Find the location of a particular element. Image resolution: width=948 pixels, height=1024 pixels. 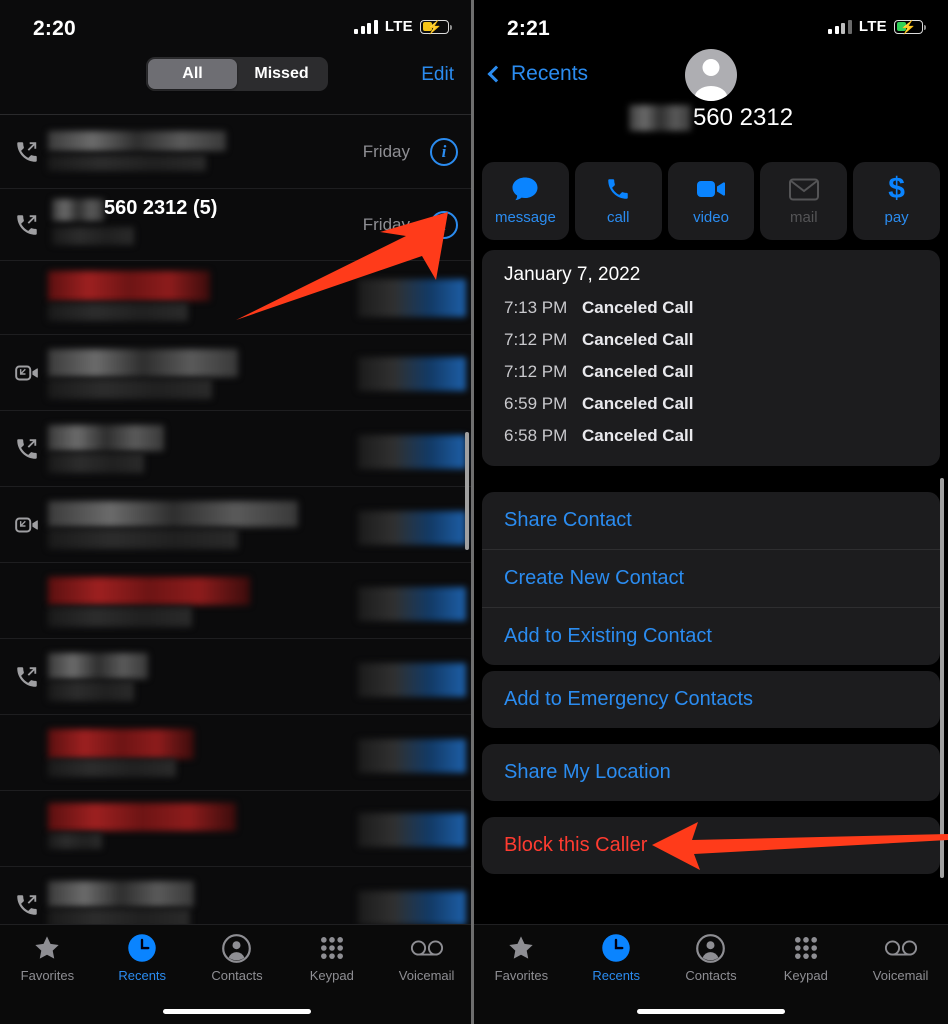

detail-scrollbar is located at coordinates (942, 678).